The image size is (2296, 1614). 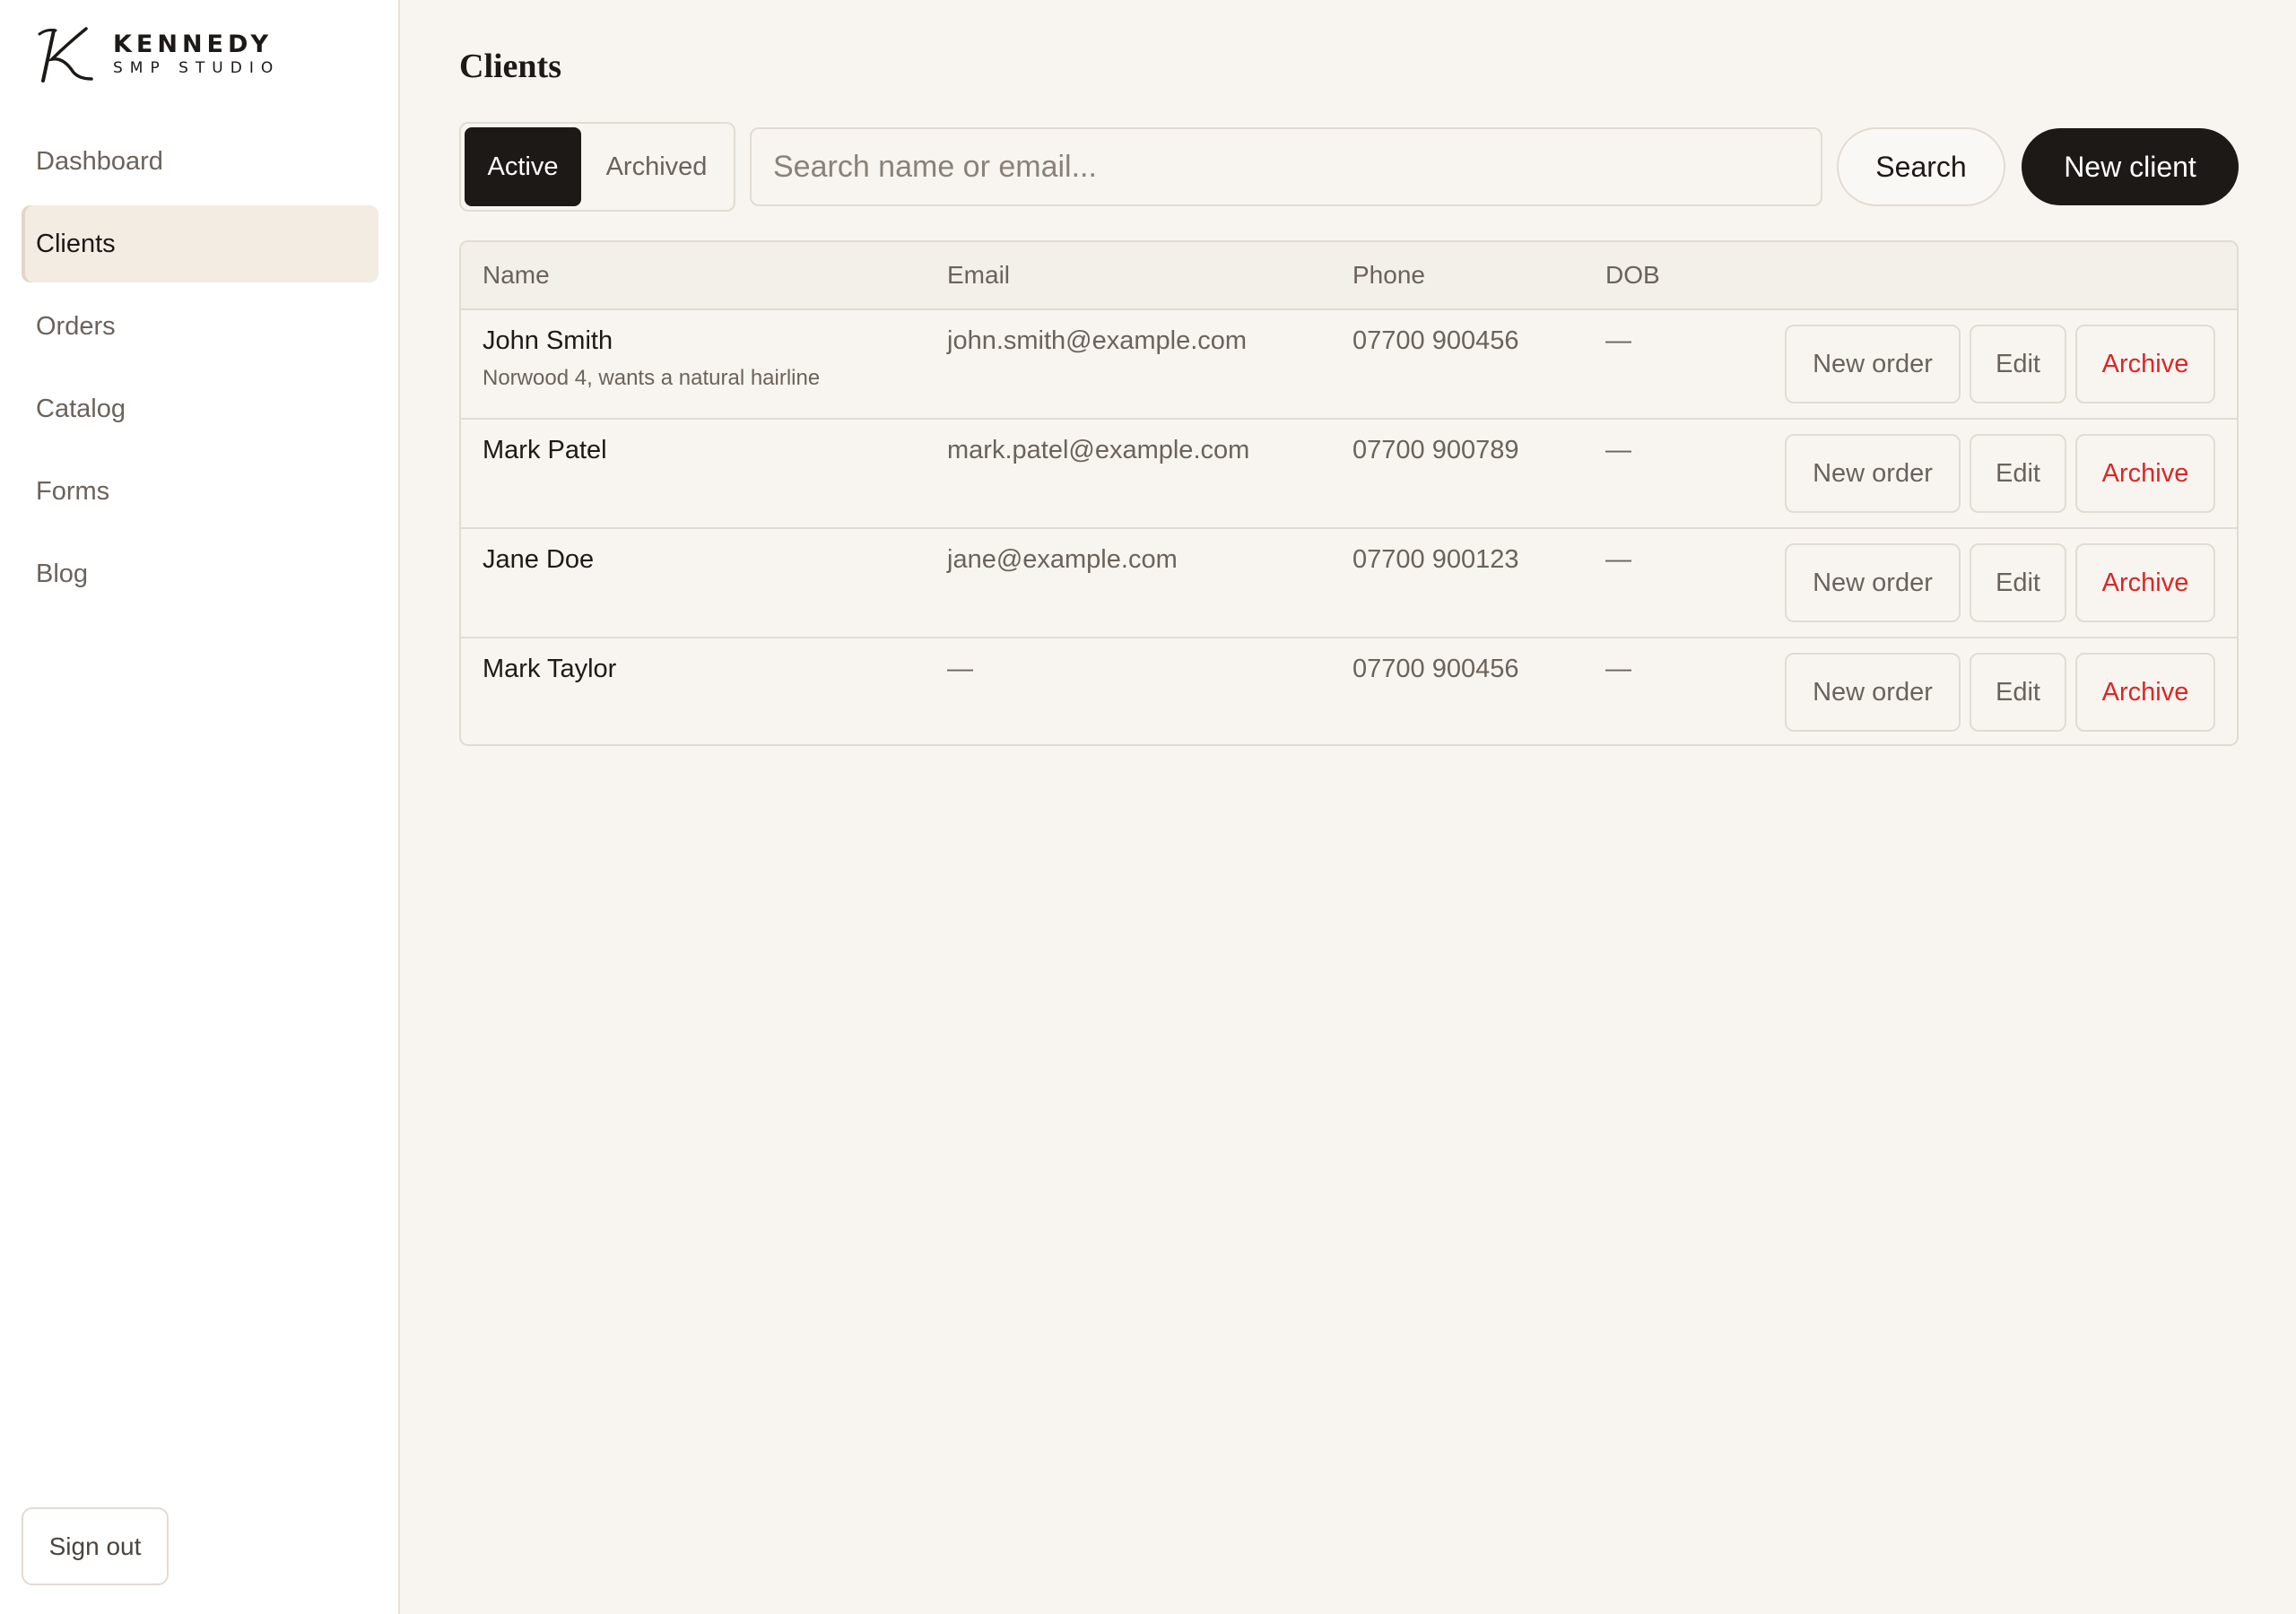 I want to click on page-title: Clients, so click(x=510, y=66).